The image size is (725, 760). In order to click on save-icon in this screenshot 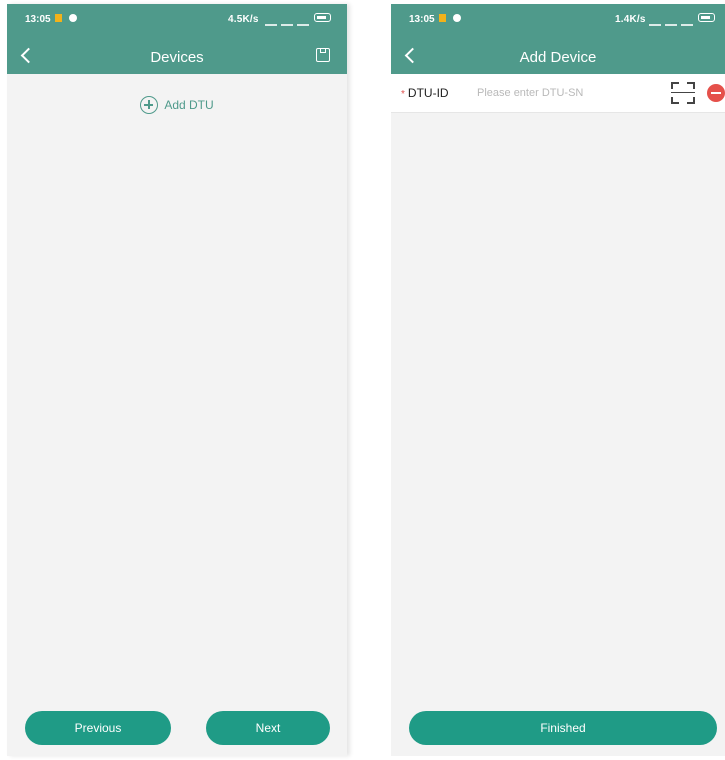, I will do `click(323, 55)`.